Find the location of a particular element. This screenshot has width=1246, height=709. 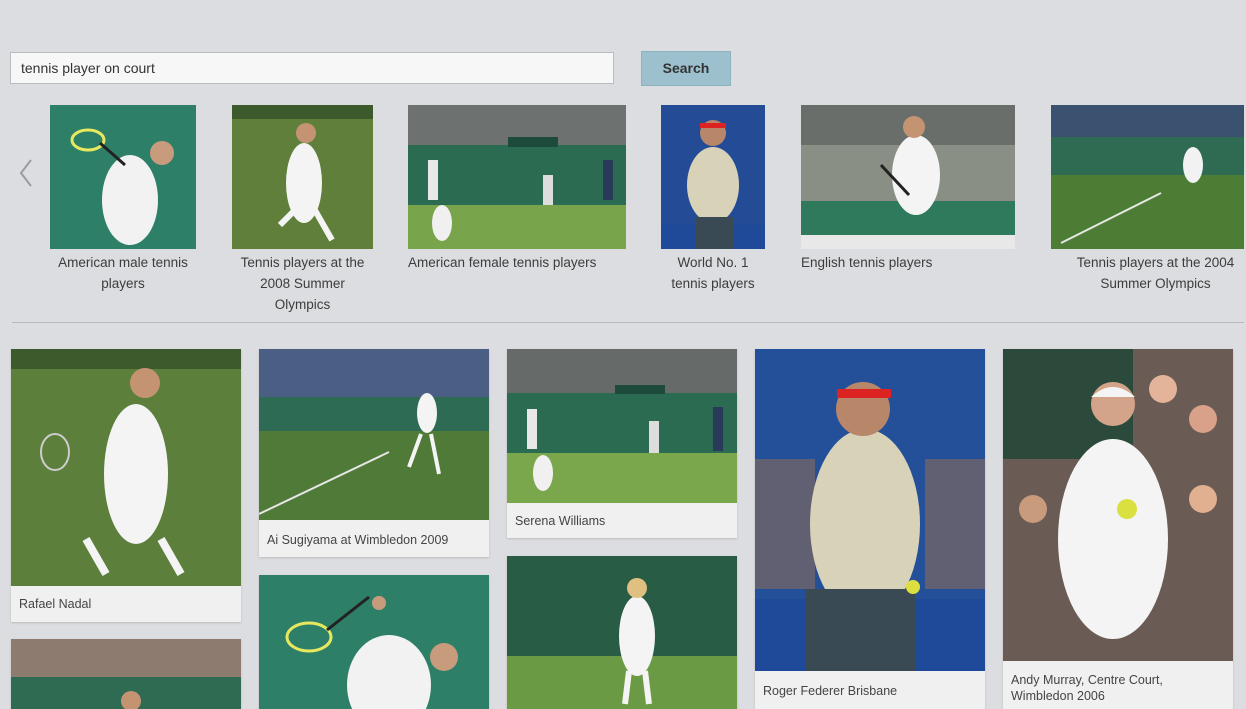

carousel-prev-button is located at coordinates (26, 173).